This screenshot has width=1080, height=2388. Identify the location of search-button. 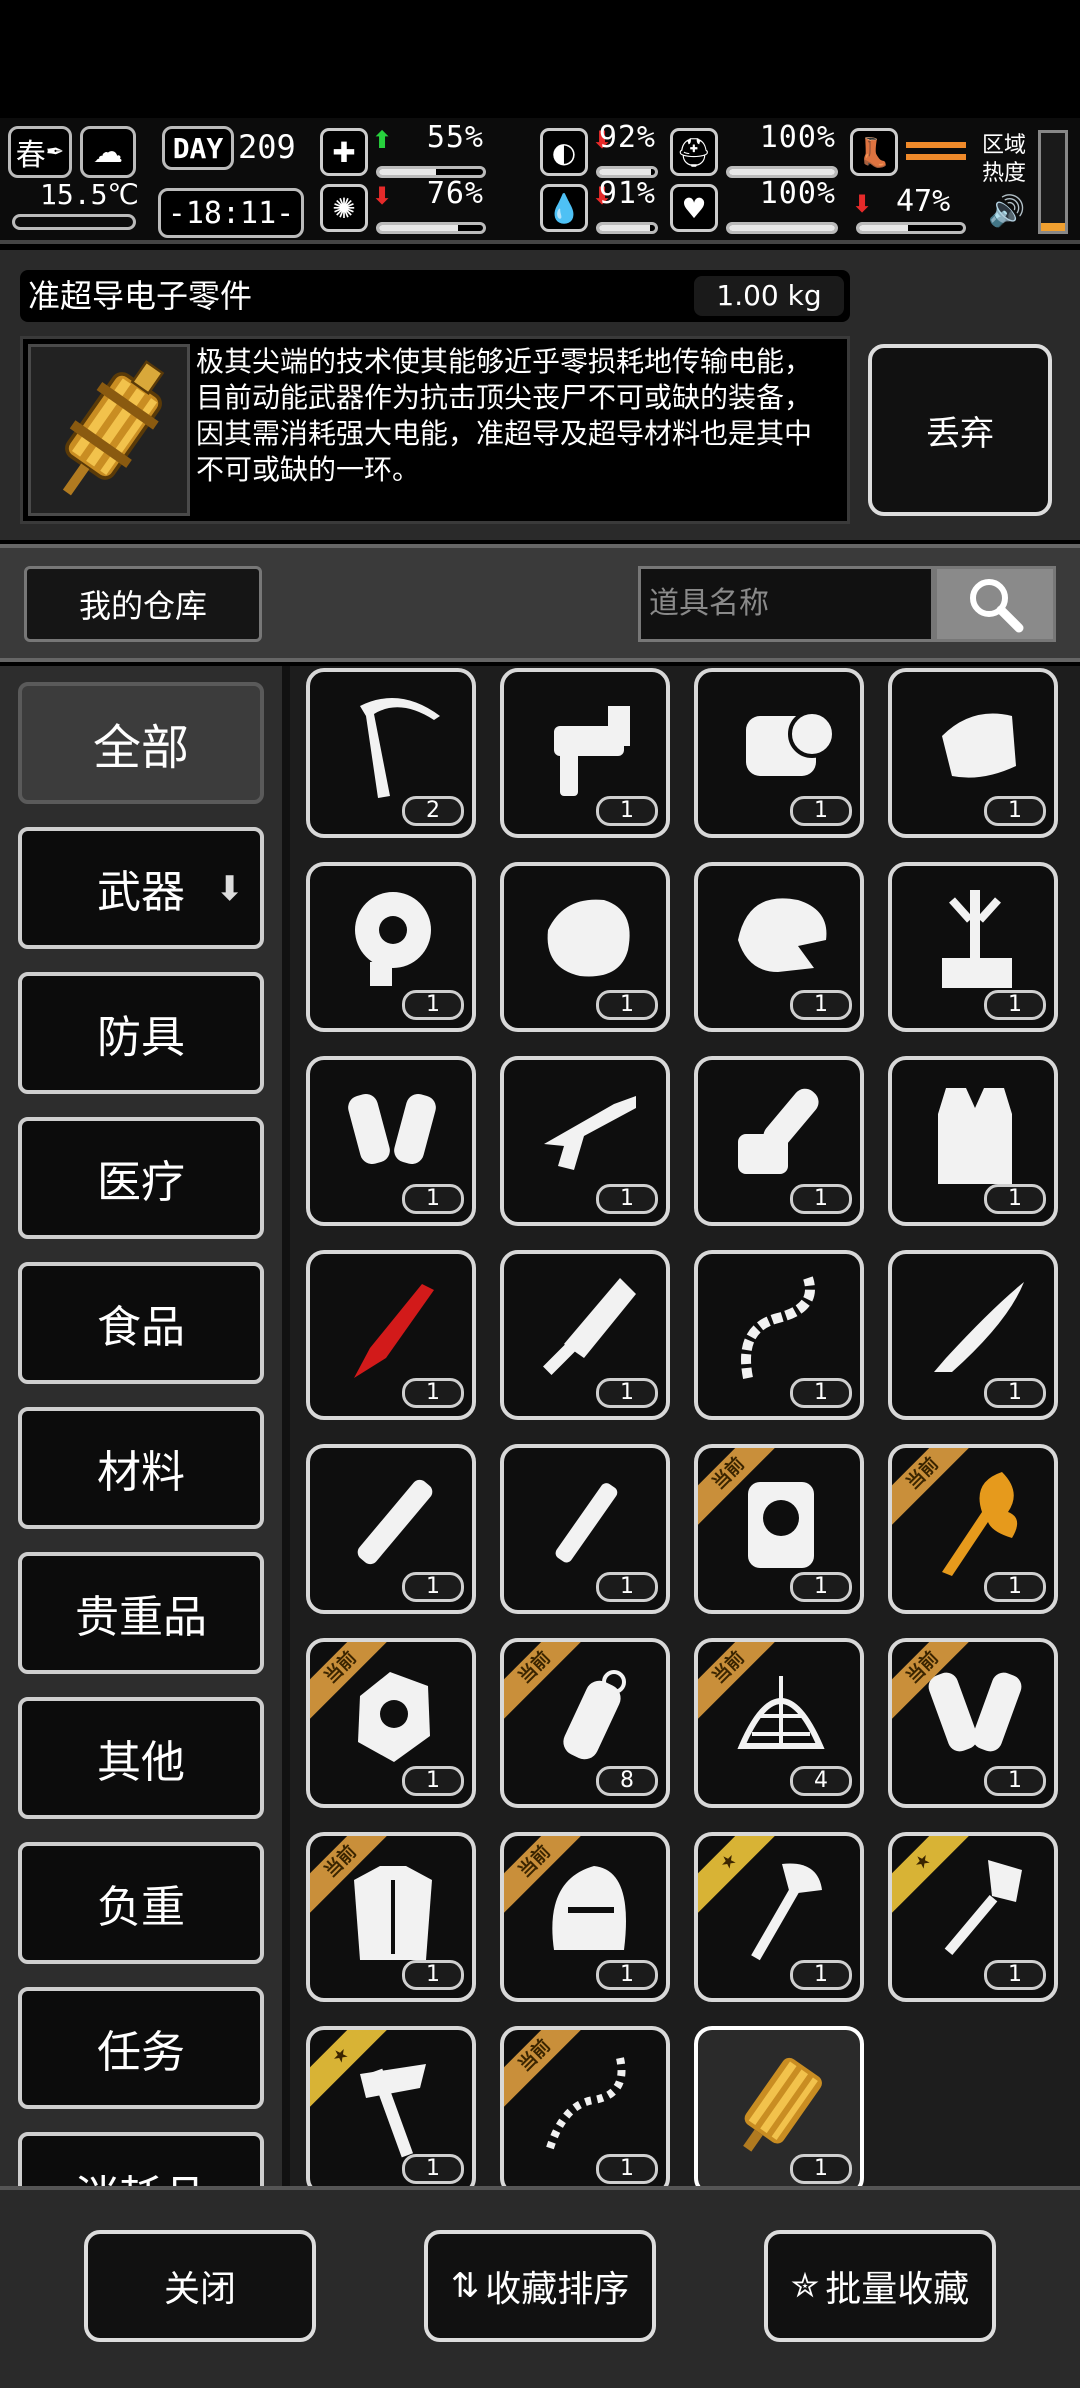
(995, 604).